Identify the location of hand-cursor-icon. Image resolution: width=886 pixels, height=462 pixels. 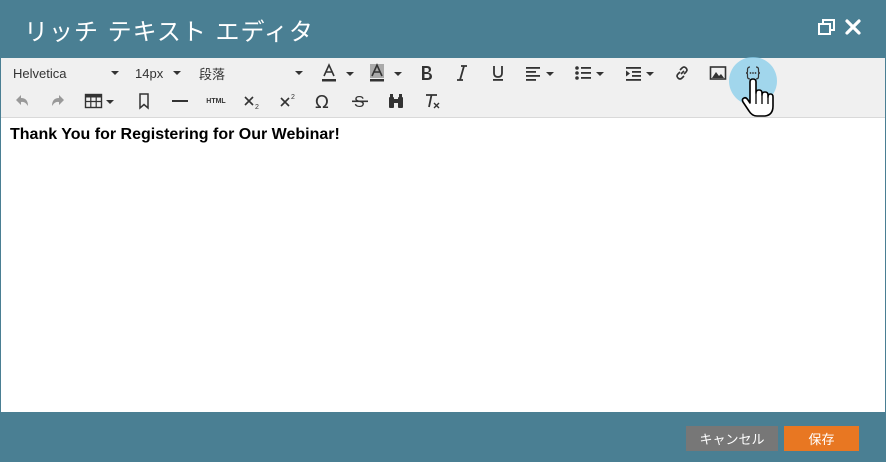
(757, 97).